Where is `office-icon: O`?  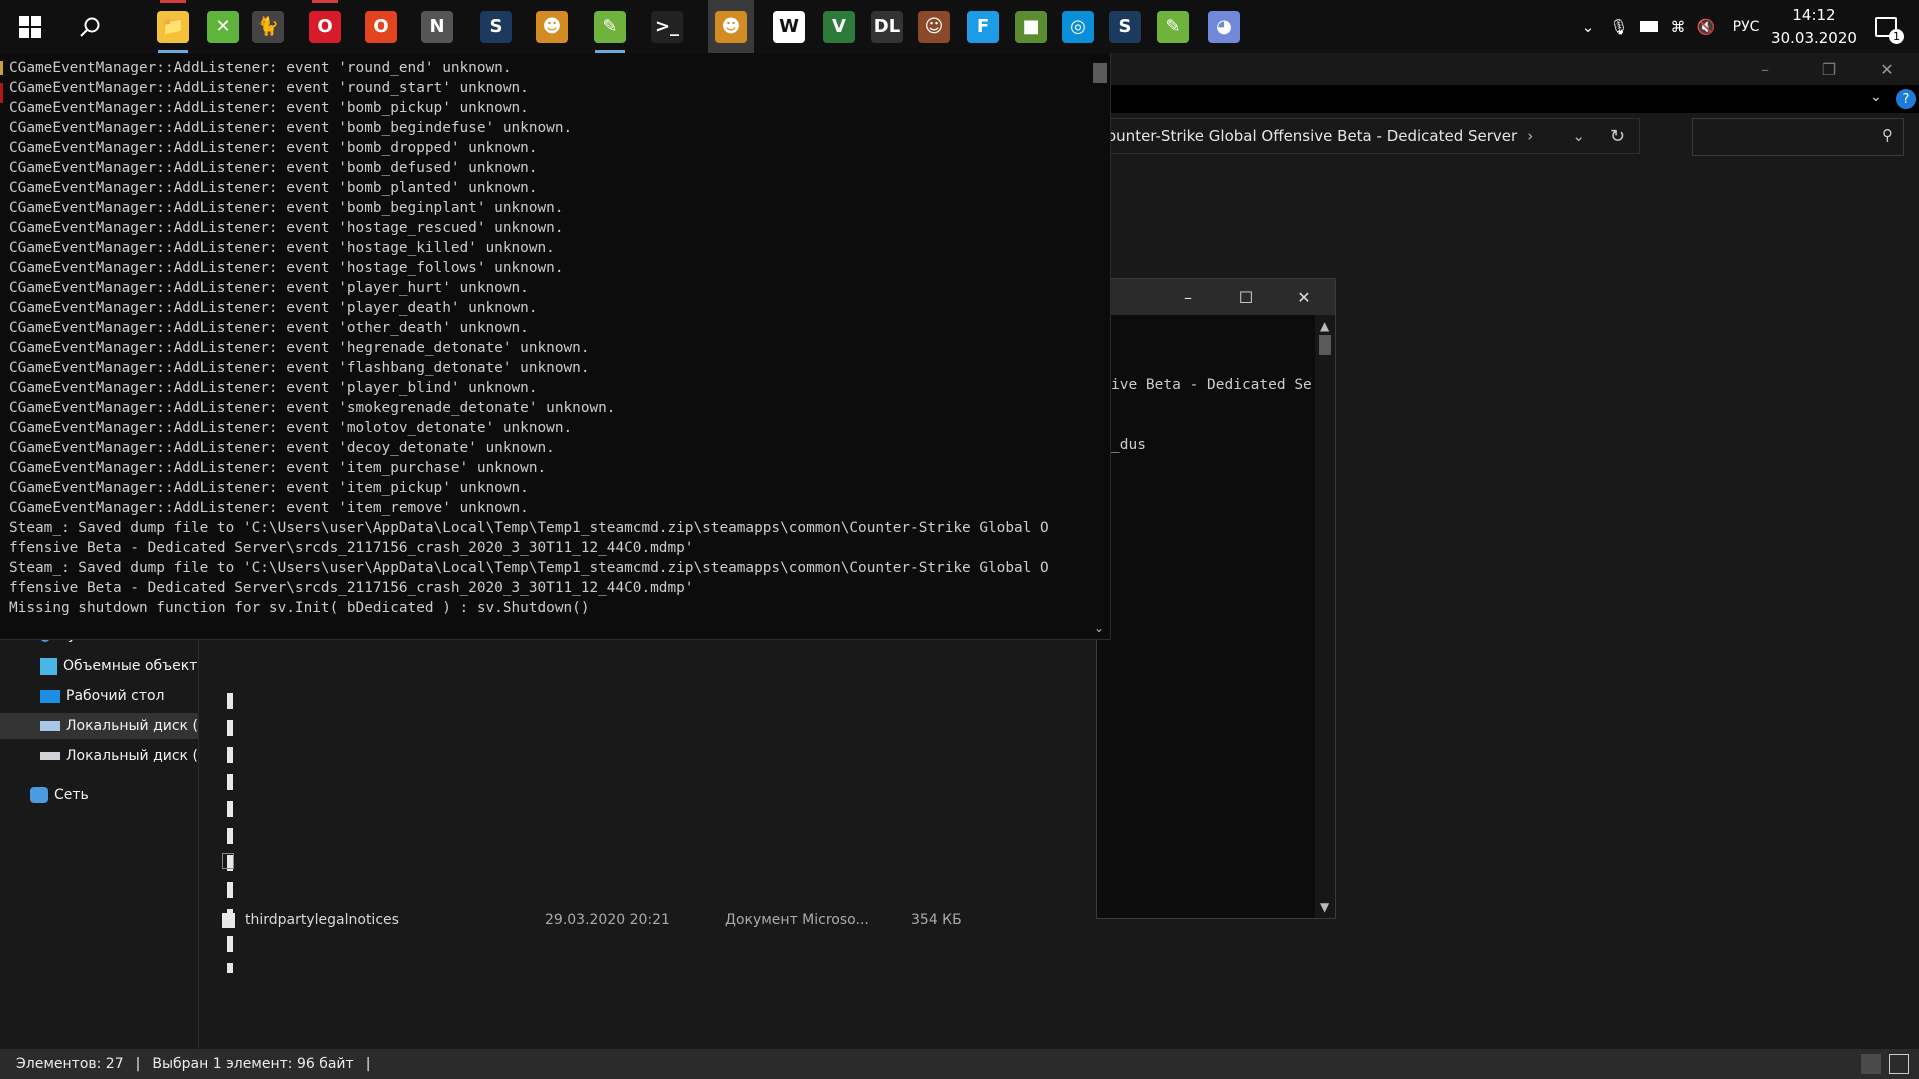 office-icon: O is located at coordinates (381, 26).